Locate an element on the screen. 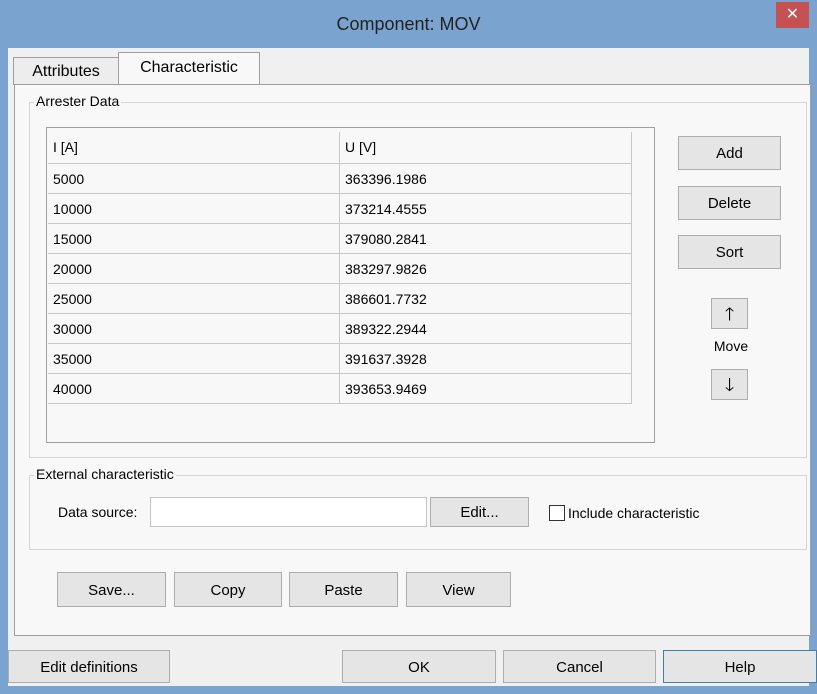  include-characteristic-checkbox is located at coordinates (557, 513).